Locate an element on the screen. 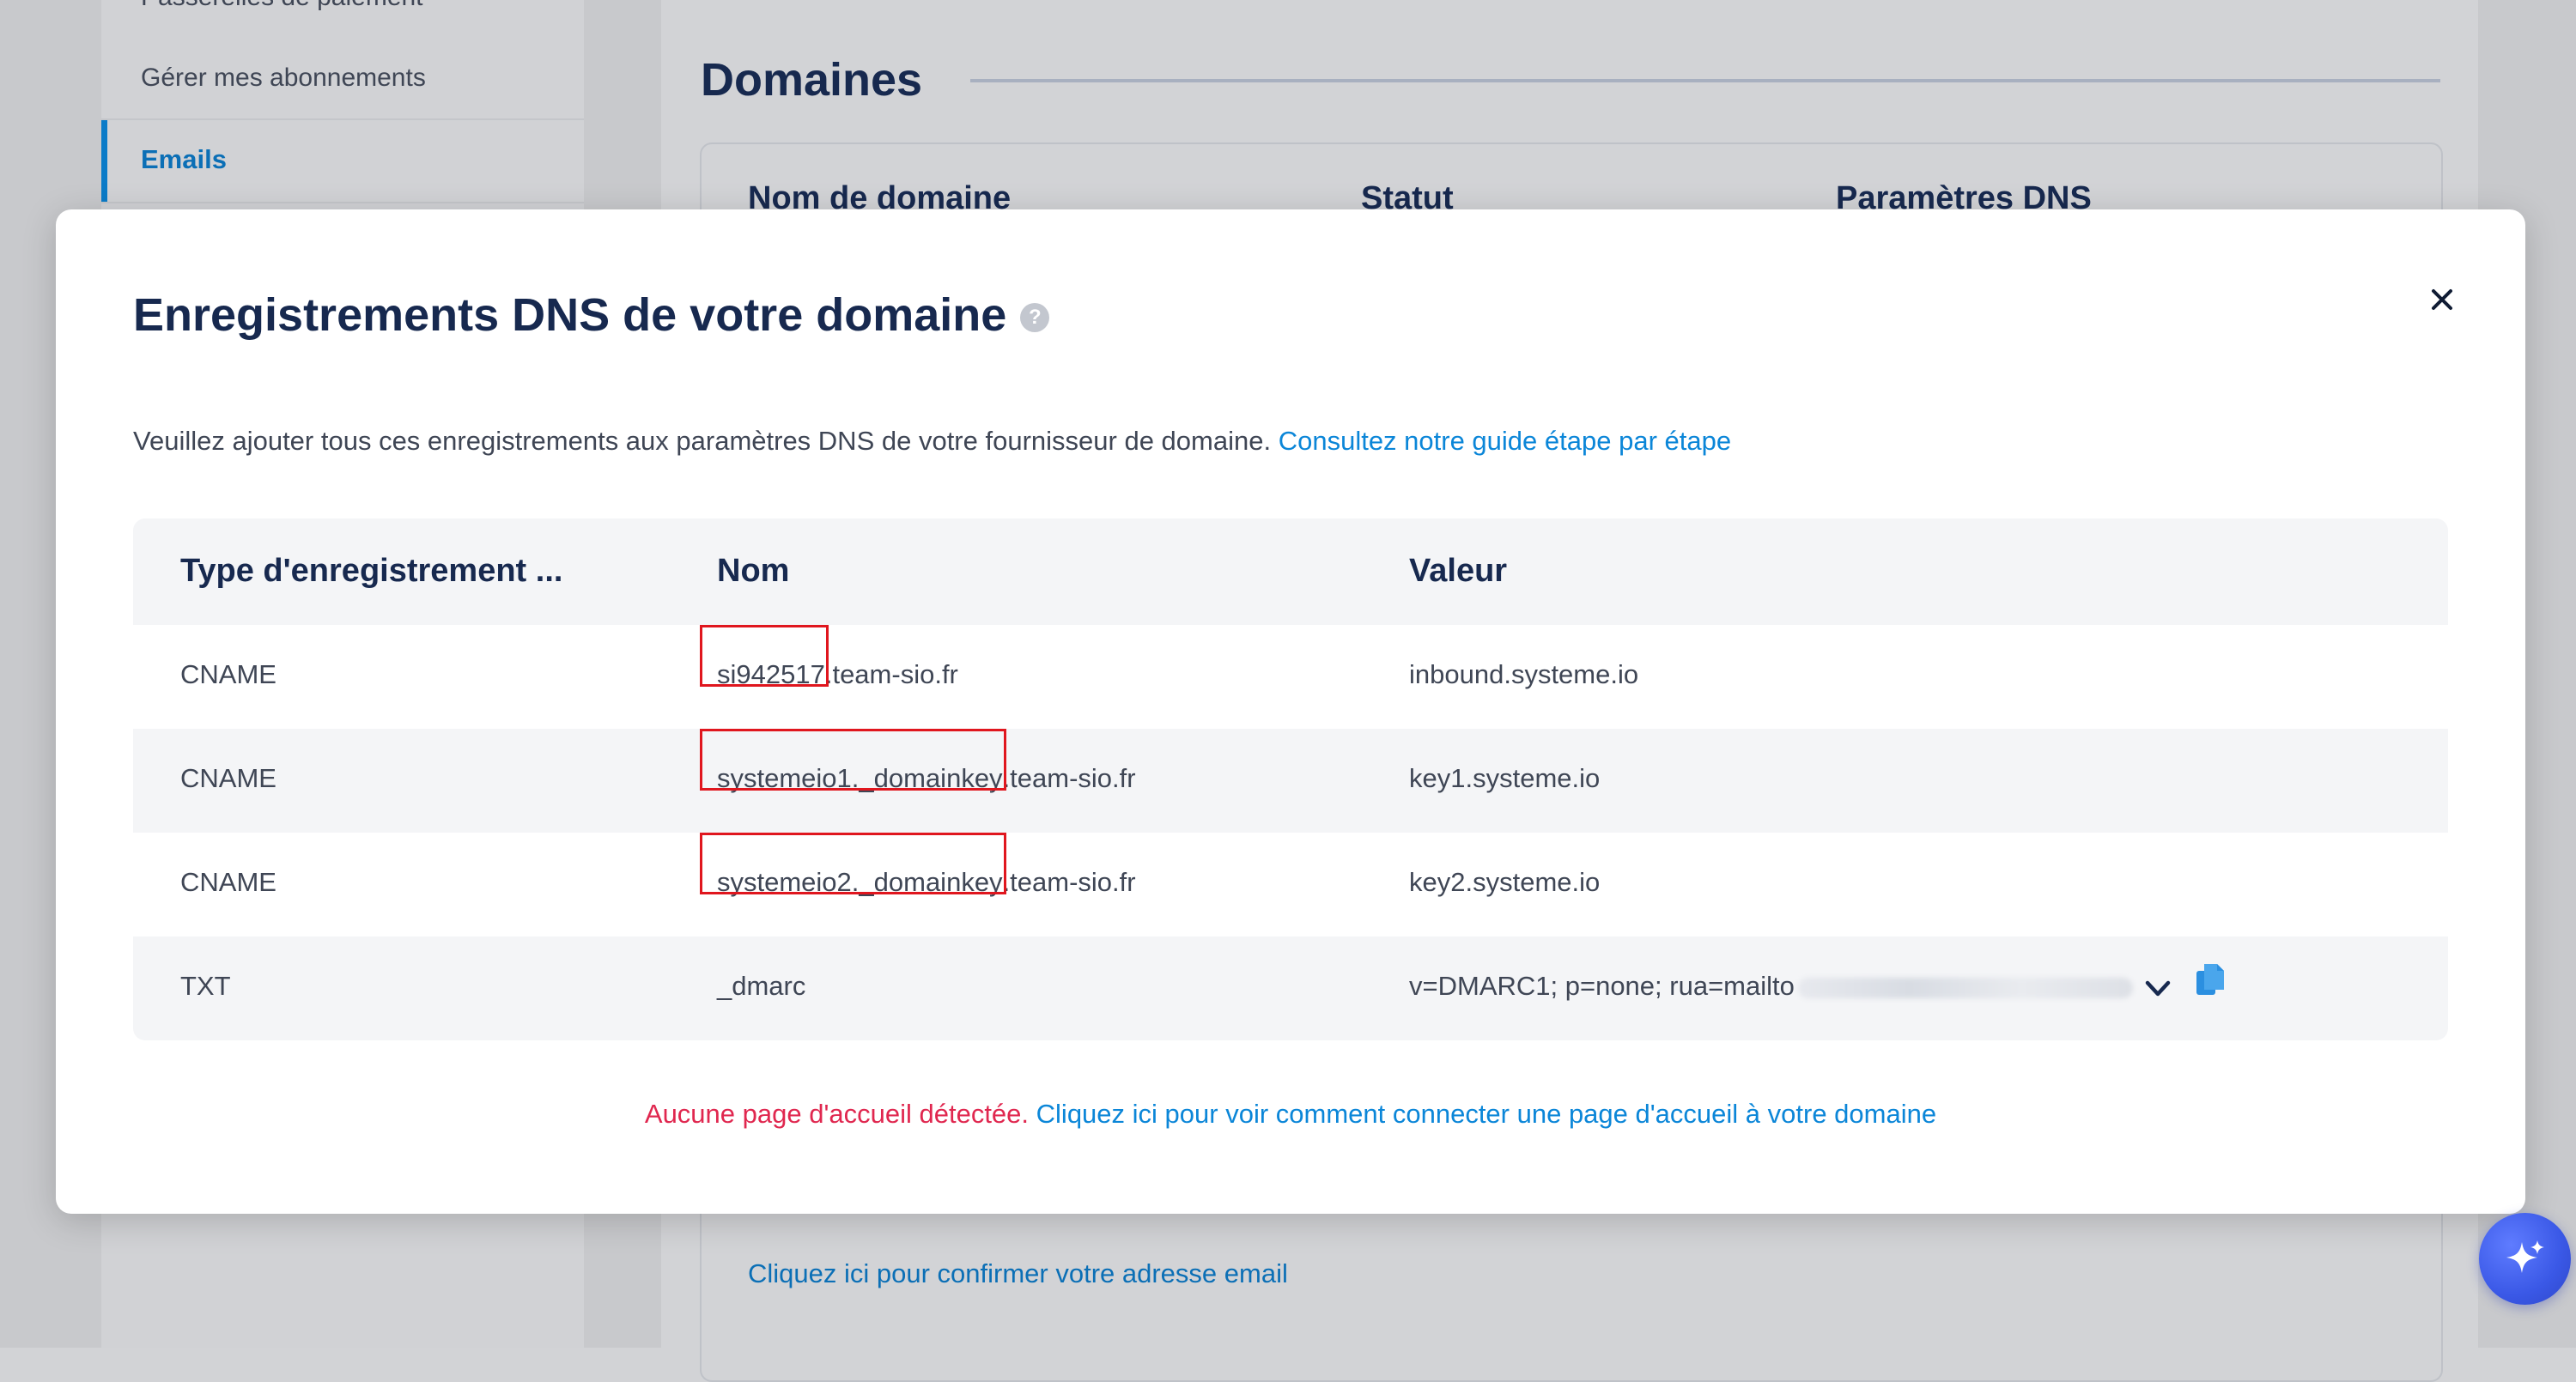 This screenshot has width=2576, height=1382. active-indicator is located at coordinates (104, 161).